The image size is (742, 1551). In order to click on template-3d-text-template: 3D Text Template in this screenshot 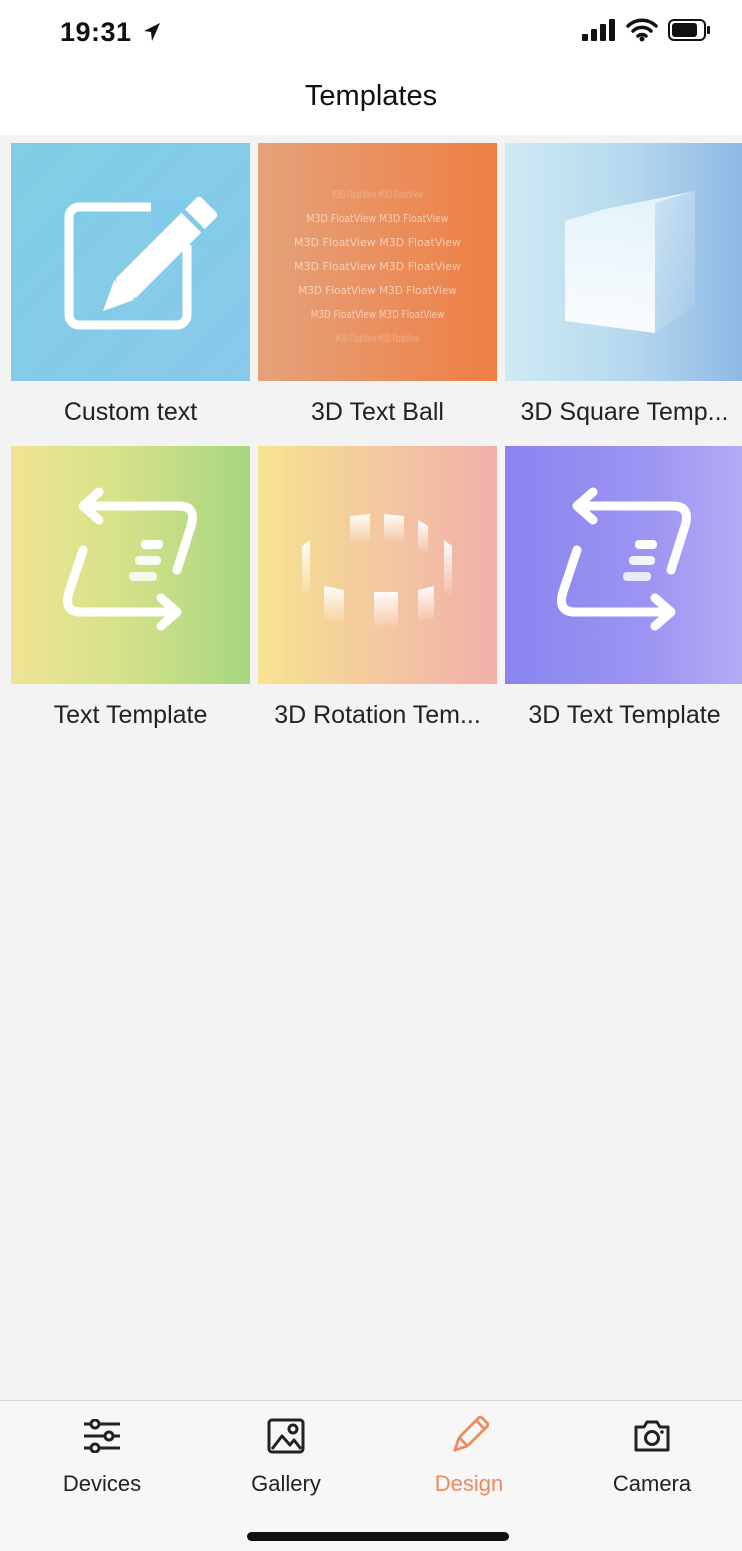, I will do `click(623, 597)`.